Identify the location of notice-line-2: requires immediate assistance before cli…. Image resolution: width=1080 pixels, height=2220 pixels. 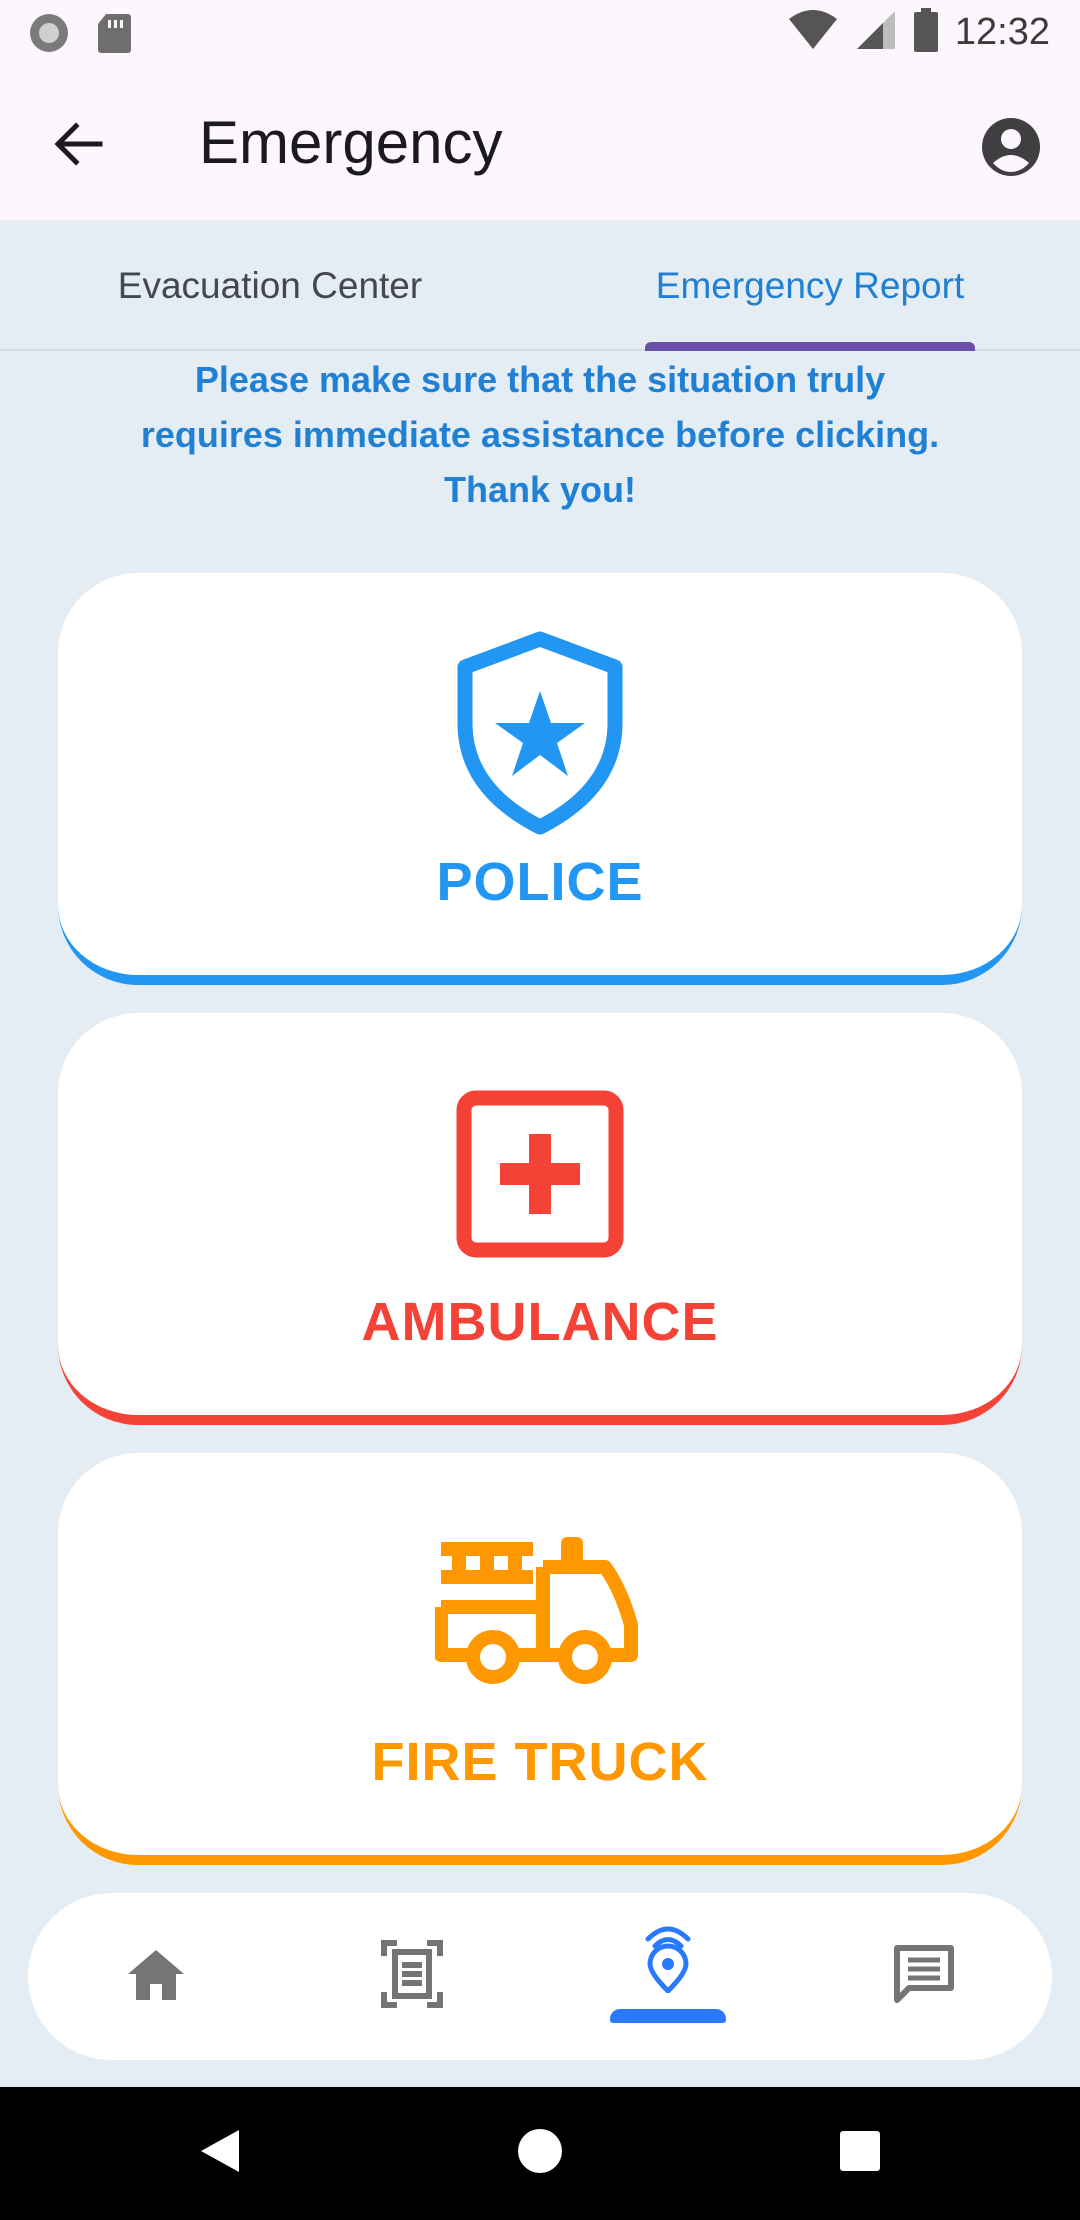
(540, 434).